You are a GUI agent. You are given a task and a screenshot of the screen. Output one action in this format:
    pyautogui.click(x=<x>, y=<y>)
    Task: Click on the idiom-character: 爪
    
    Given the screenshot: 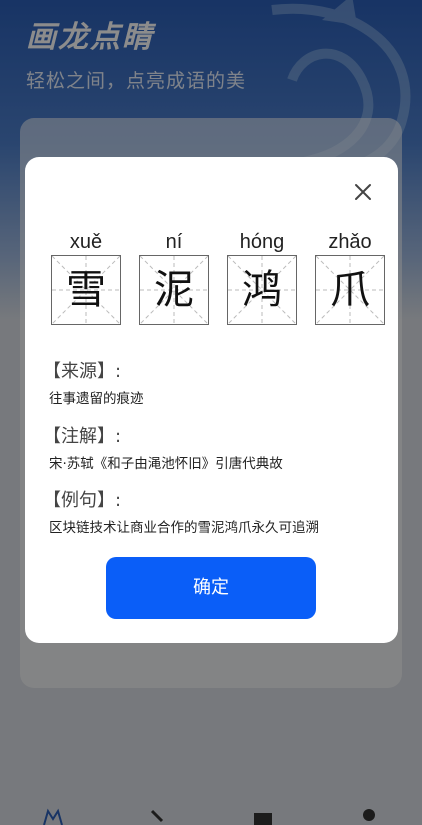 What is the action you would take?
    pyautogui.click(x=350, y=290)
    